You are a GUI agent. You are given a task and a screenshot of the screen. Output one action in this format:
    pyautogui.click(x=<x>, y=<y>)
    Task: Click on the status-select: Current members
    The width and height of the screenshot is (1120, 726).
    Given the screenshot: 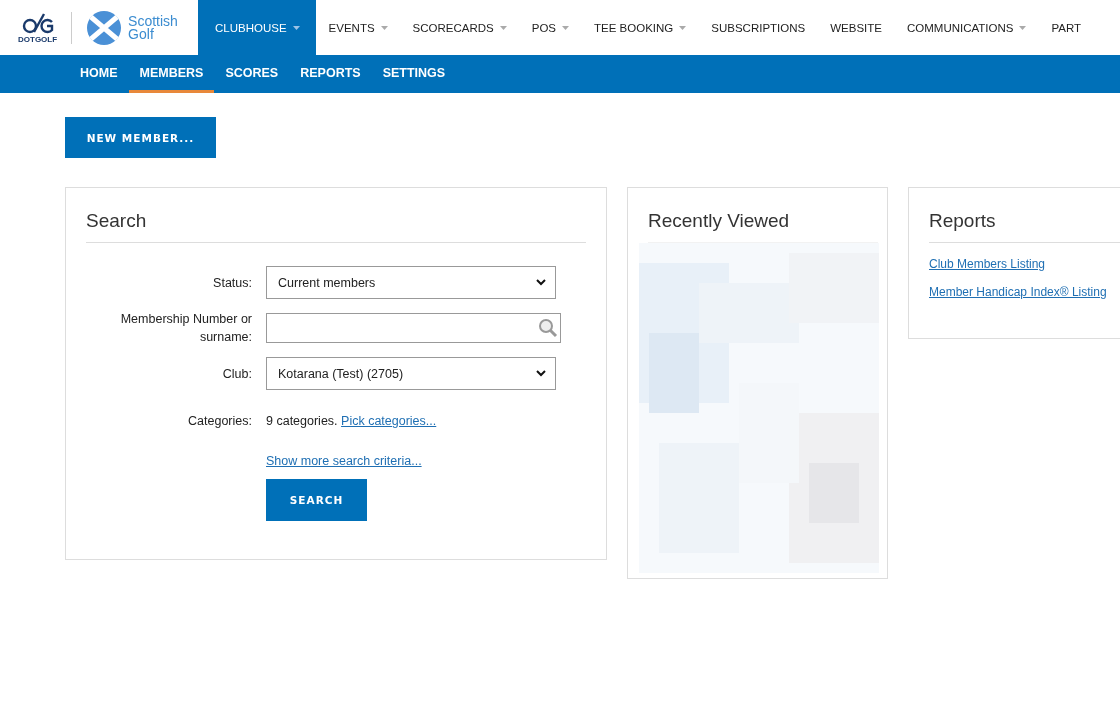 What is the action you would take?
    pyautogui.click(x=411, y=282)
    